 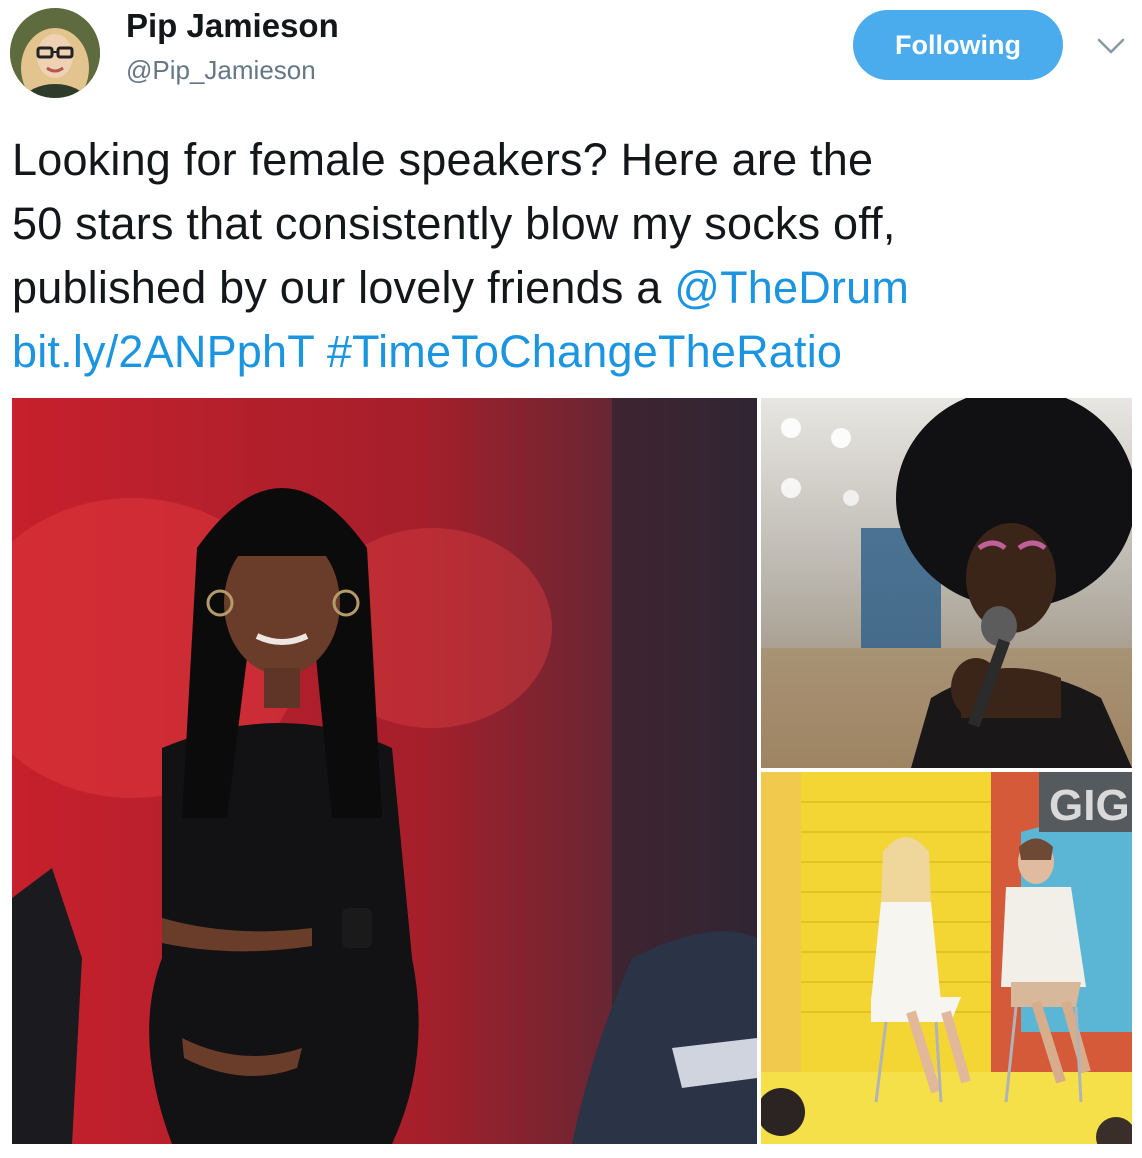 What do you see at coordinates (584, 351) in the screenshot?
I see `hashtag-link: #TimeToChangeTheRatio` at bounding box center [584, 351].